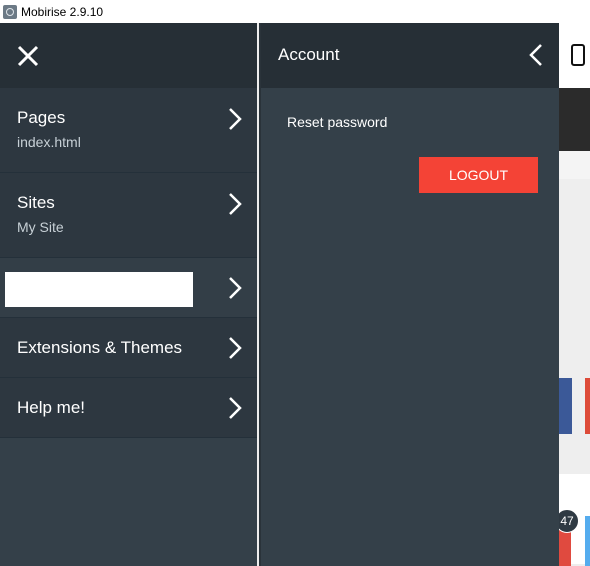 This screenshot has height=566, width=590. Describe the element at coordinates (128, 408) in the screenshot. I see `menu-item-help: Help me!` at that location.